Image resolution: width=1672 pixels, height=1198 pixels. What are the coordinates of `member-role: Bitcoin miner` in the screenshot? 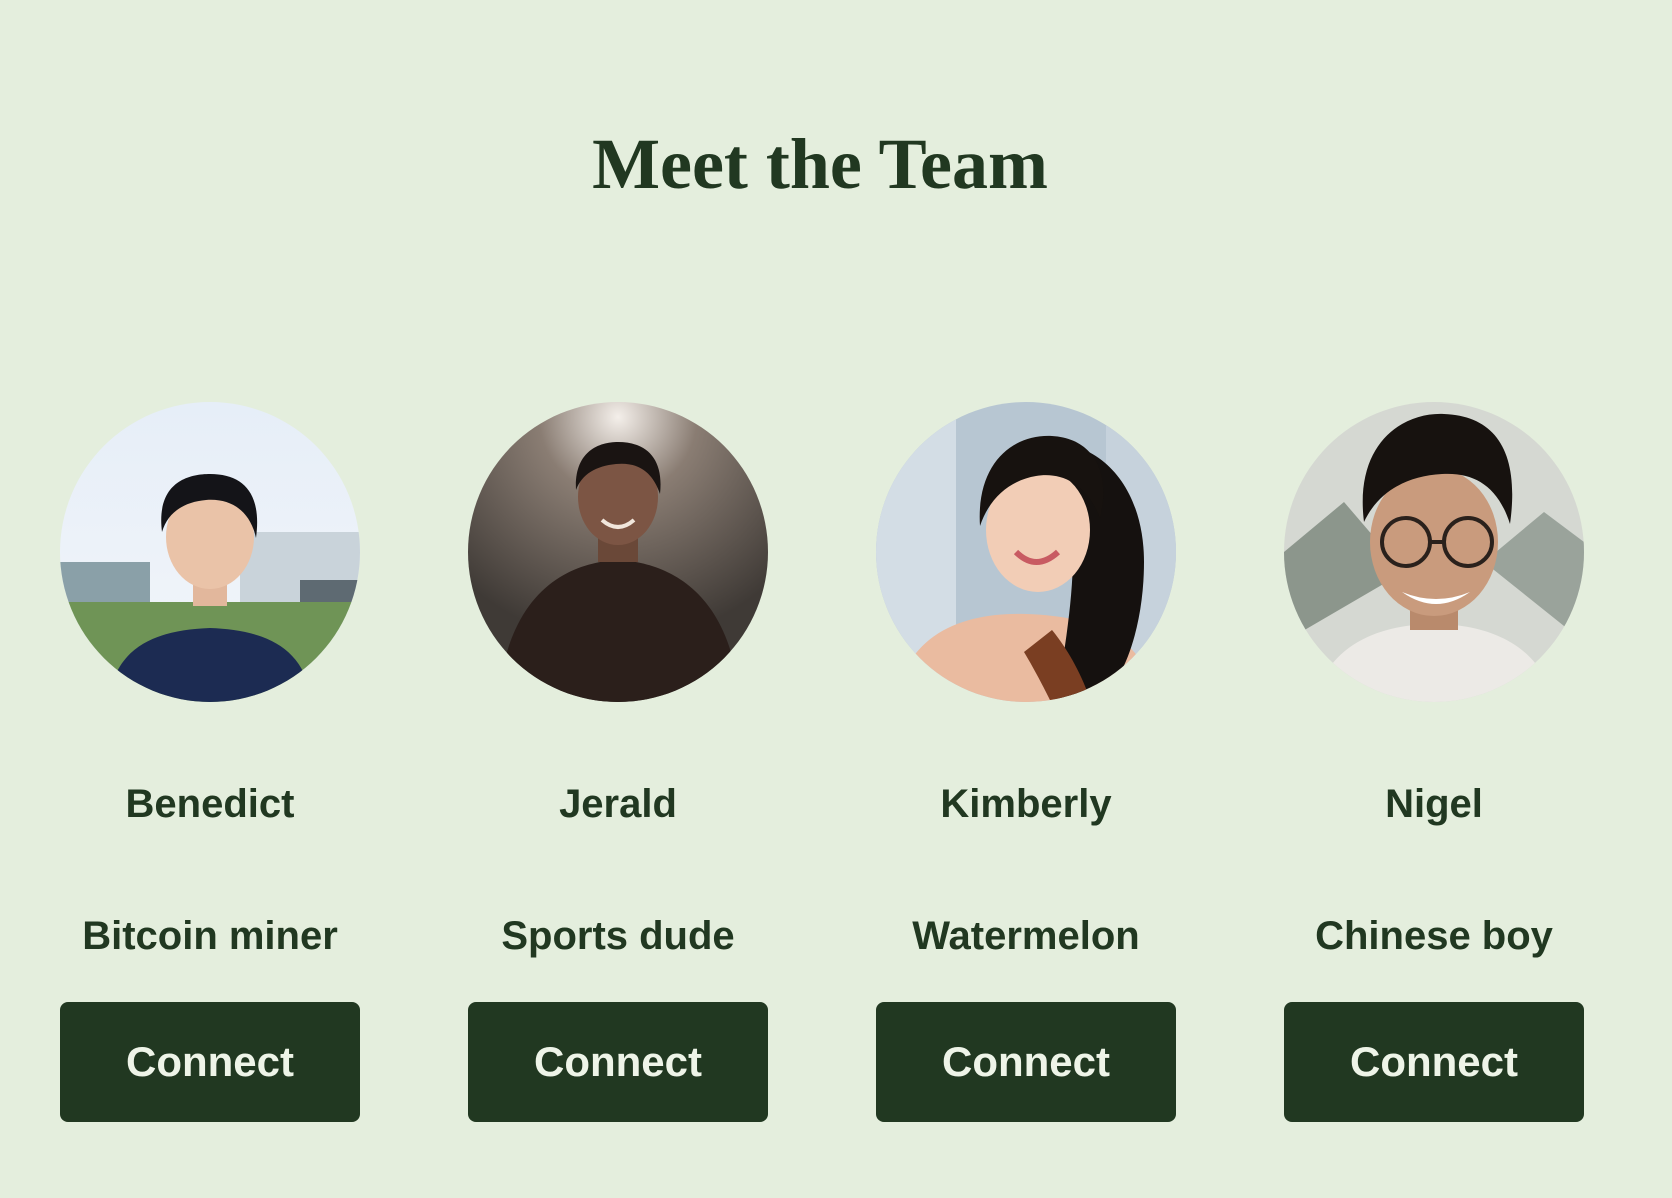 It's located at (210, 936).